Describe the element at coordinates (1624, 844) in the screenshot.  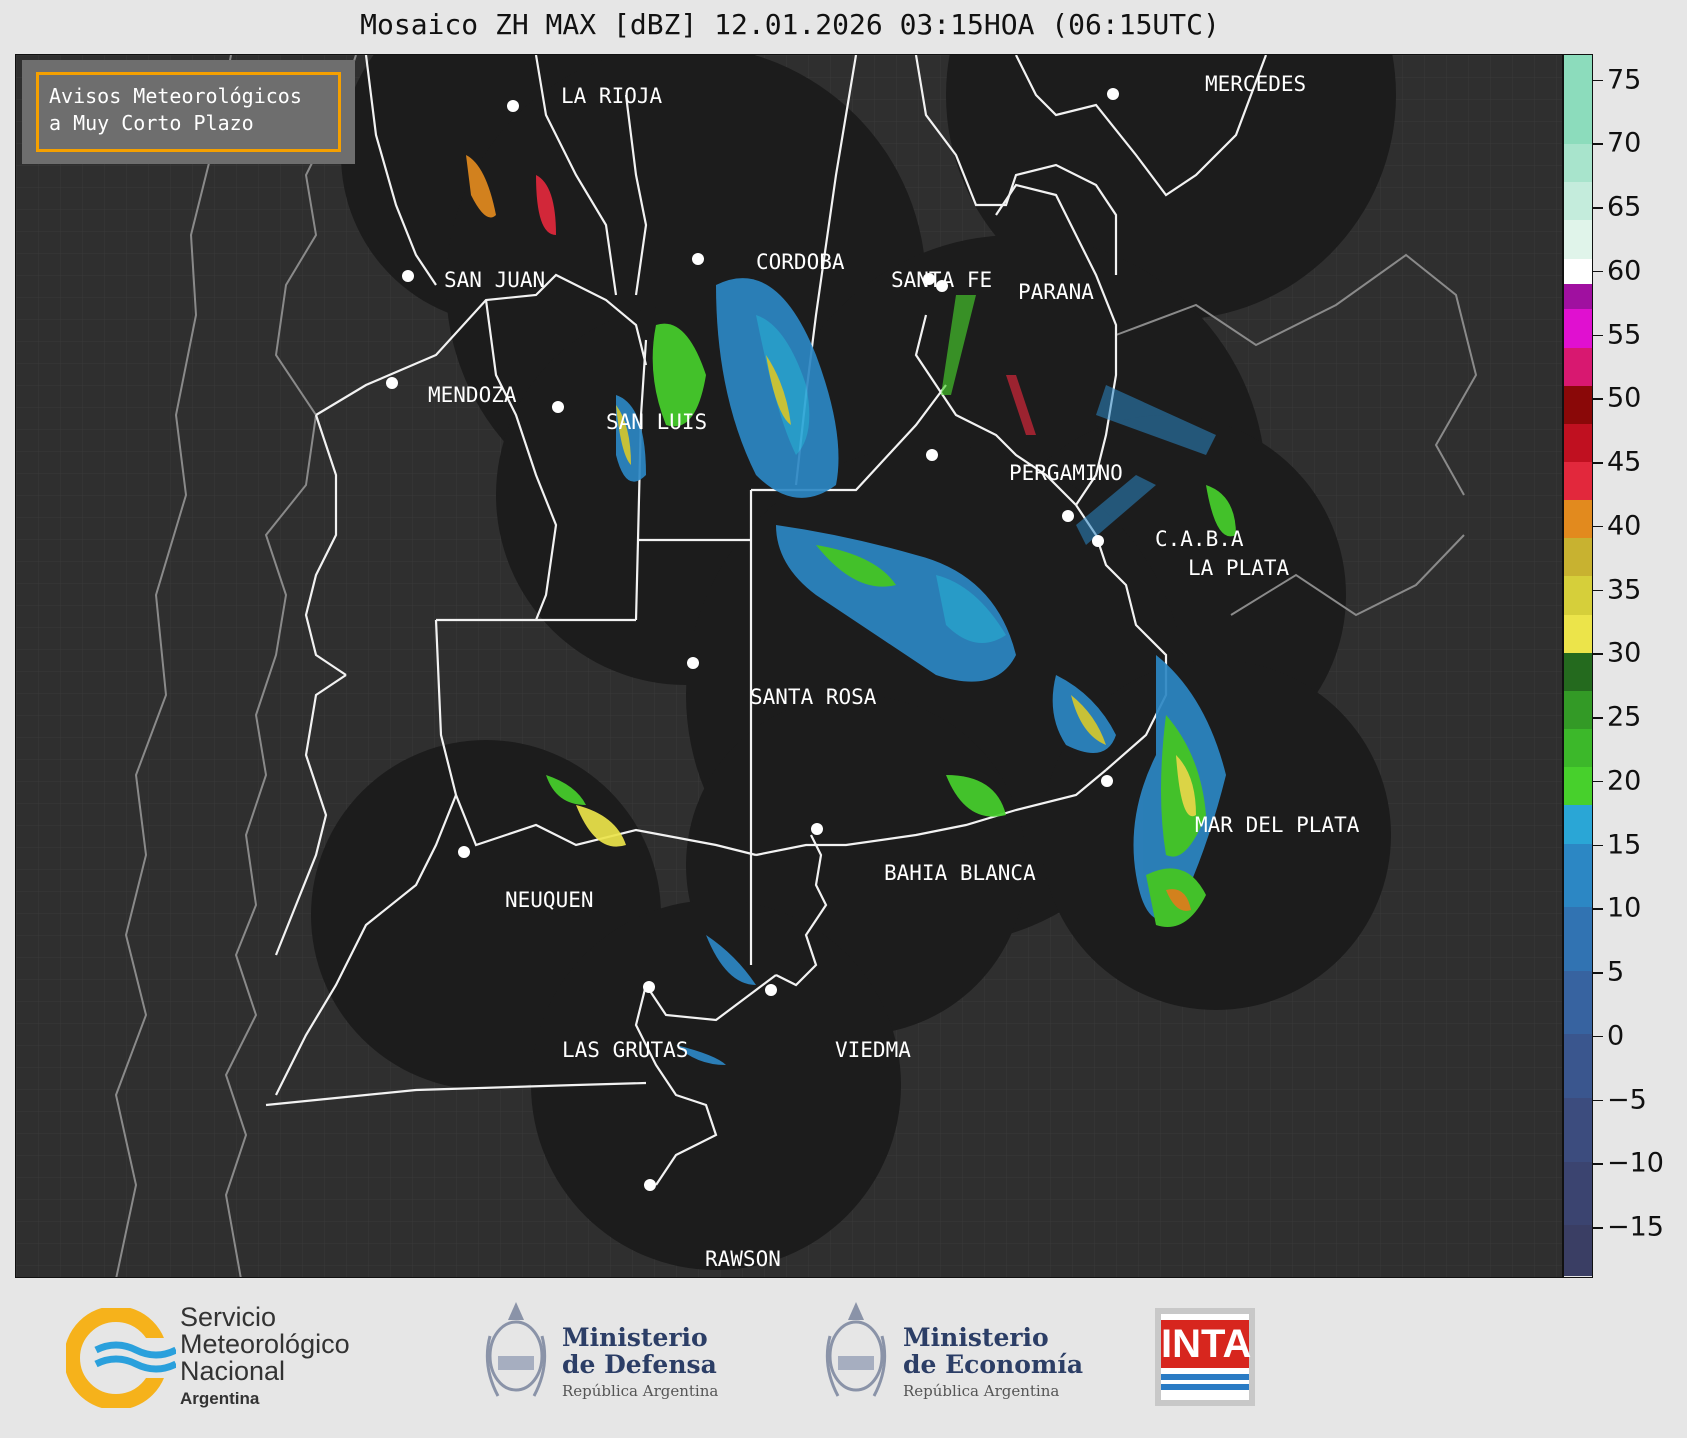
I see `colorbar-tick-label: 15` at that location.